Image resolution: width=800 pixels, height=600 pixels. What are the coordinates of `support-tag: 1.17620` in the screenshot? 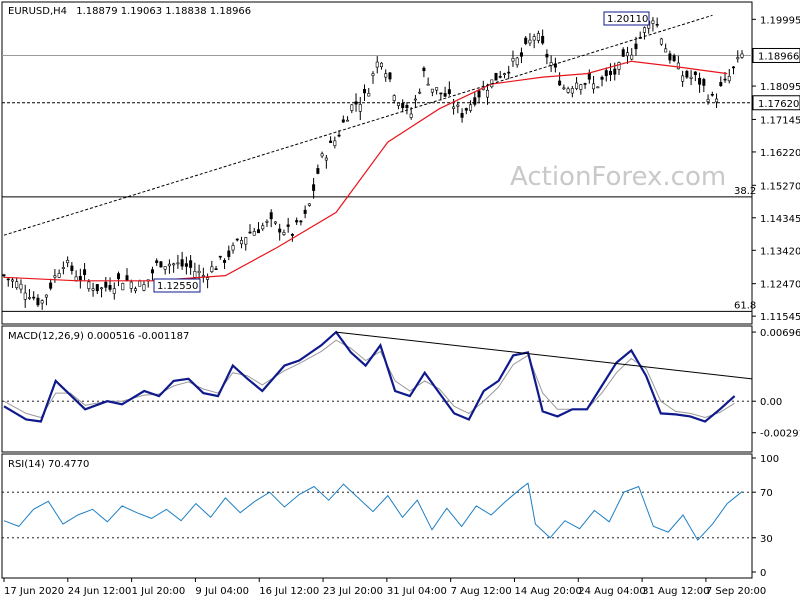 It's located at (778, 104).